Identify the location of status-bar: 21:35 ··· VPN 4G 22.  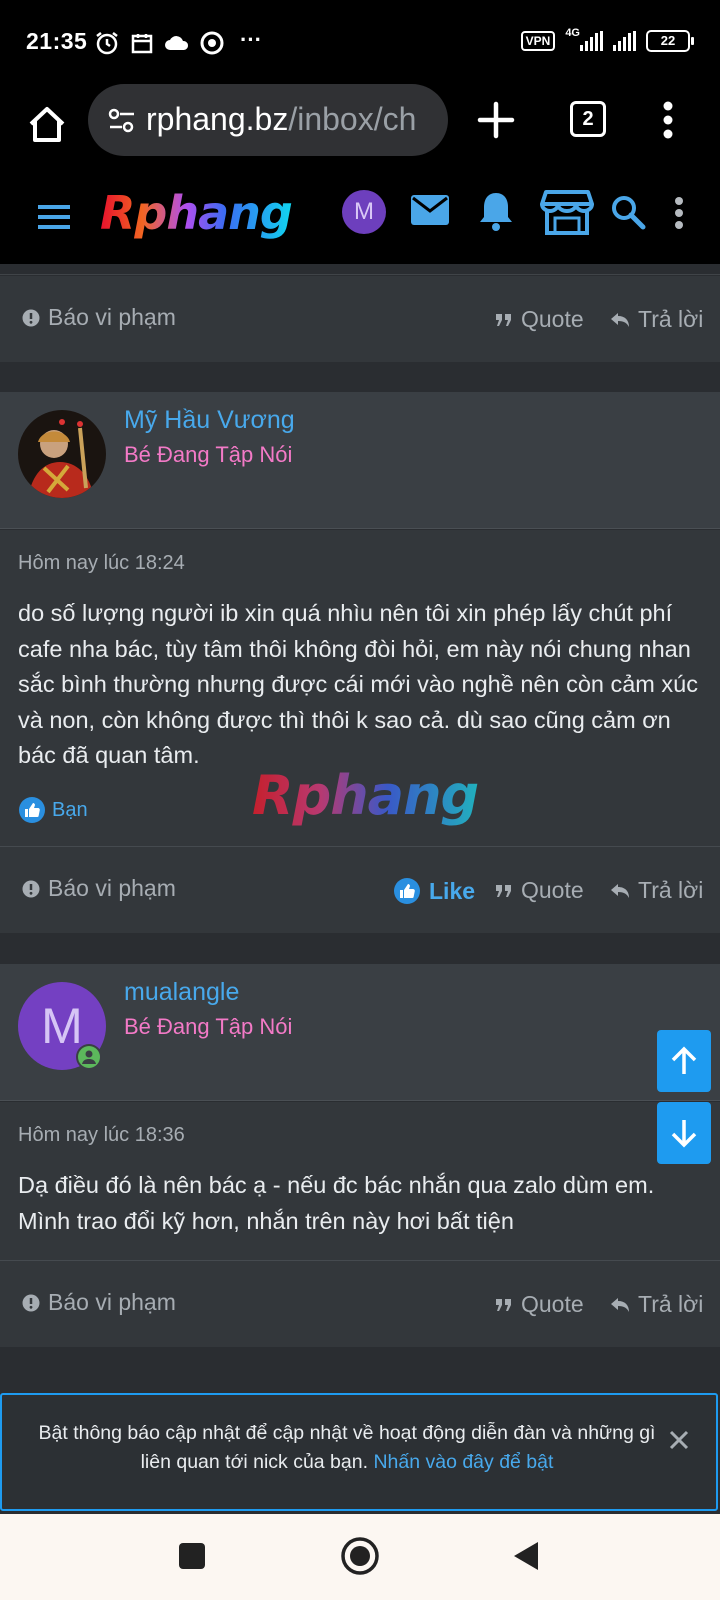
(360, 42).